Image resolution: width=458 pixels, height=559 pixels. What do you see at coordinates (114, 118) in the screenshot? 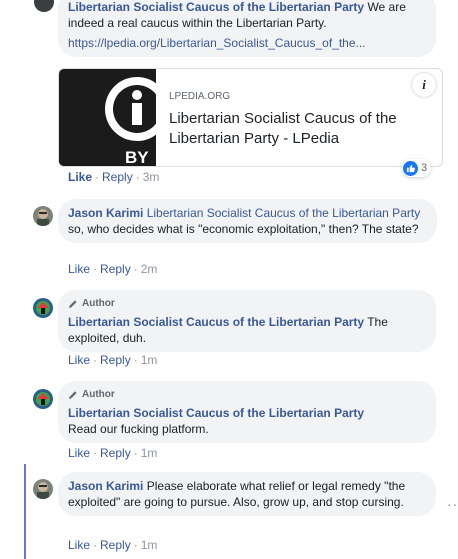
I see `preview-thumbnail: BY` at bounding box center [114, 118].